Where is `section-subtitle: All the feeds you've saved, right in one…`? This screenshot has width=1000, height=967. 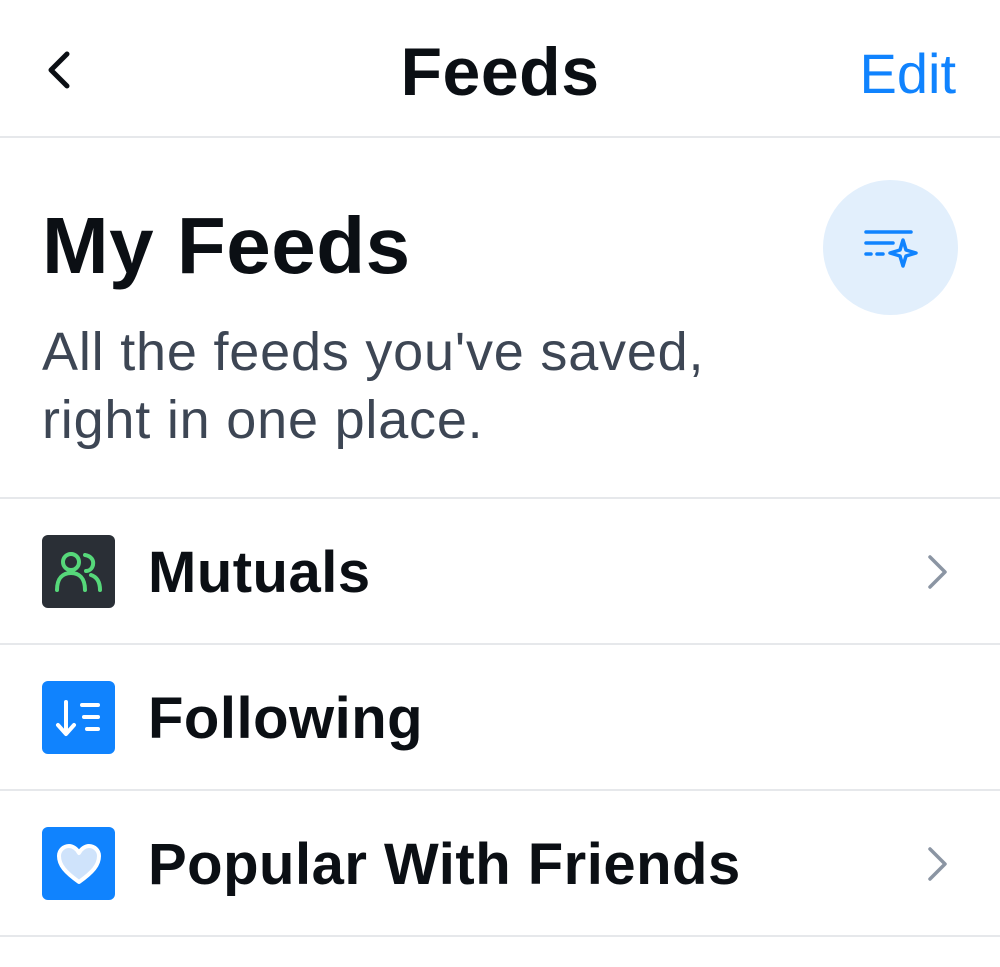
section-subtitle: All the feeds you've saved, right in one… is located at coordinates (373, 386).